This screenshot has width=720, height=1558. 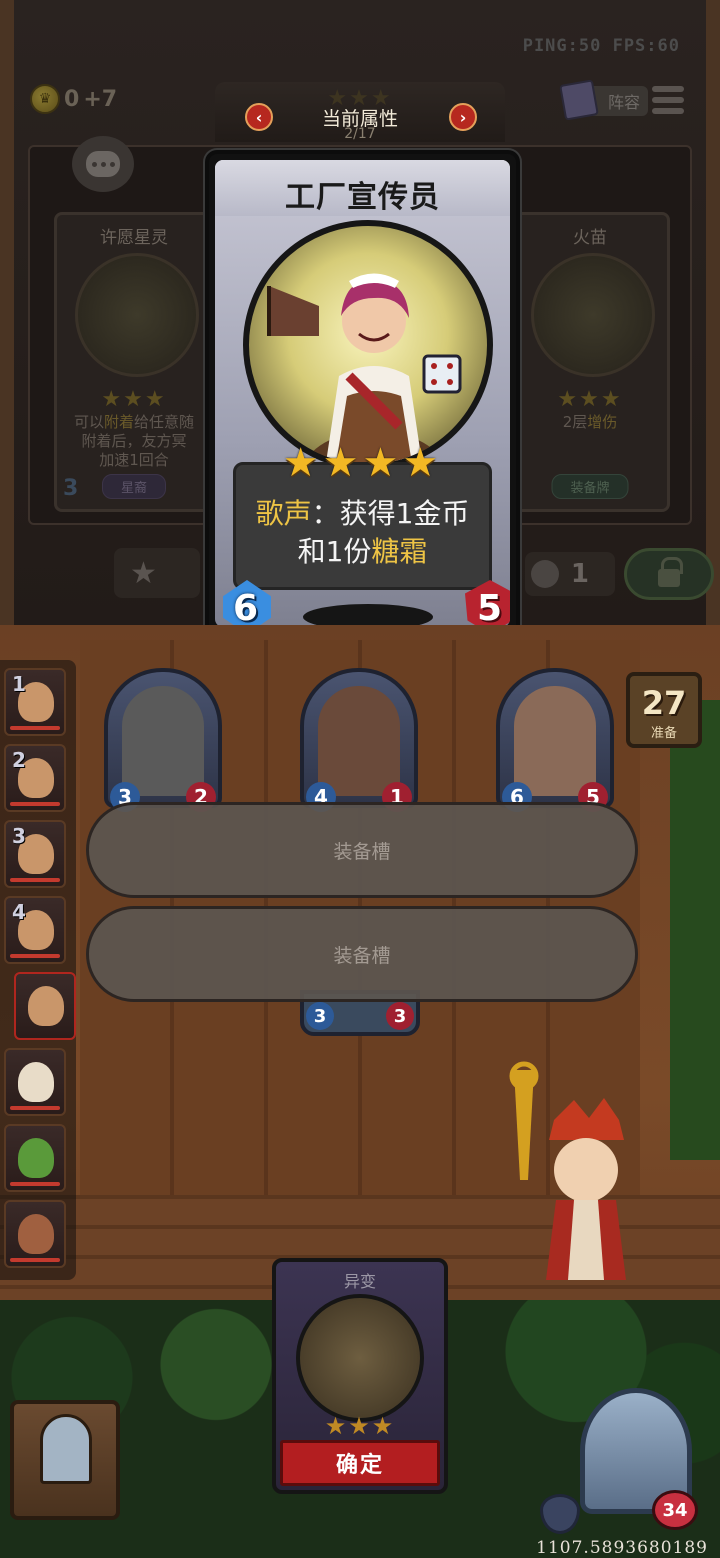 What do you see at coordinates (259, 117) in the screenshot?
I see `prev-attribute-button: ‹` at bounding box center [259, 117].